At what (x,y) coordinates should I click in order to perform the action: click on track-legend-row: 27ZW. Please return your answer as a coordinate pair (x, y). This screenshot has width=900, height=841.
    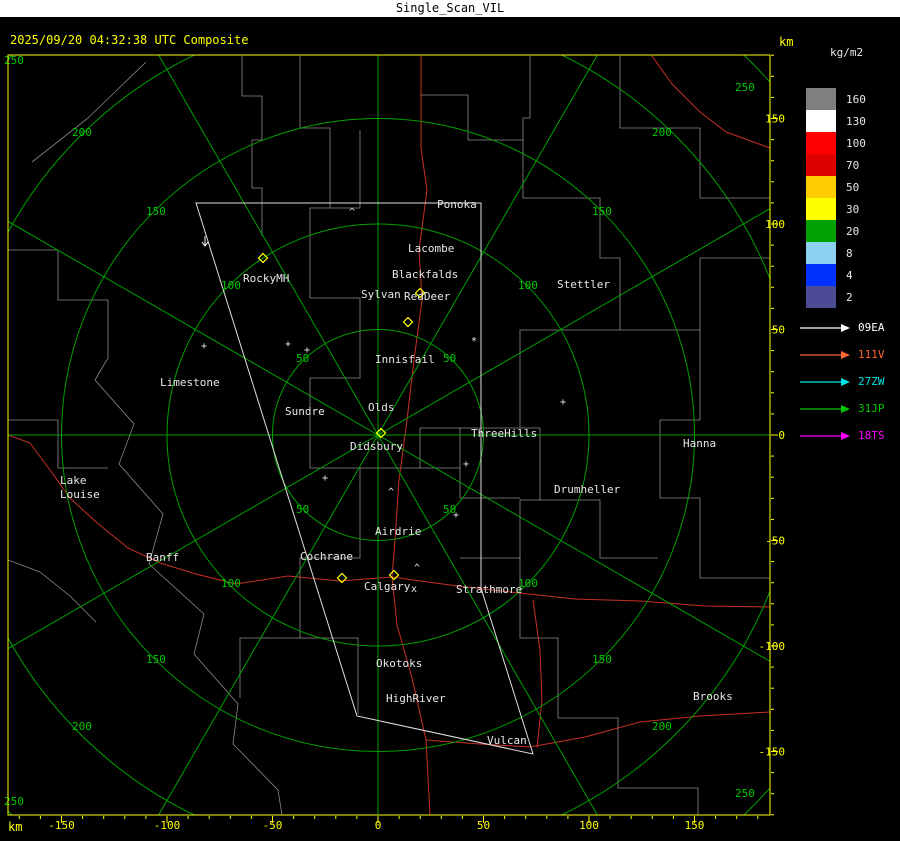
    Looking at the image, I should click on (841, 381).